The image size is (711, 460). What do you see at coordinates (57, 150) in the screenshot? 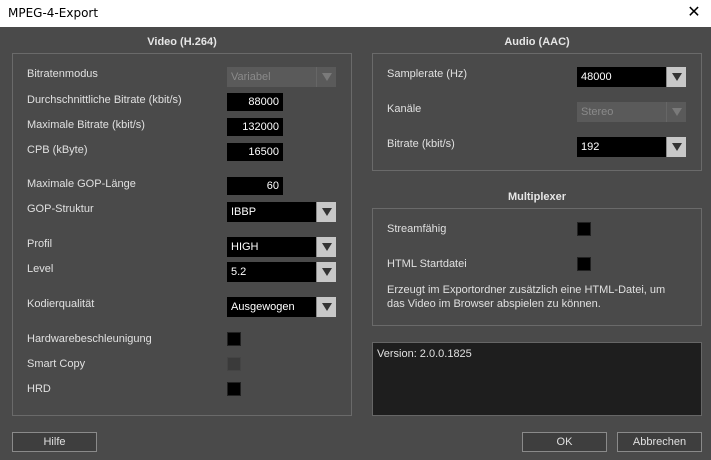
I see `cpb-label: CPB (kByte)` at bounding box center [57, 150].